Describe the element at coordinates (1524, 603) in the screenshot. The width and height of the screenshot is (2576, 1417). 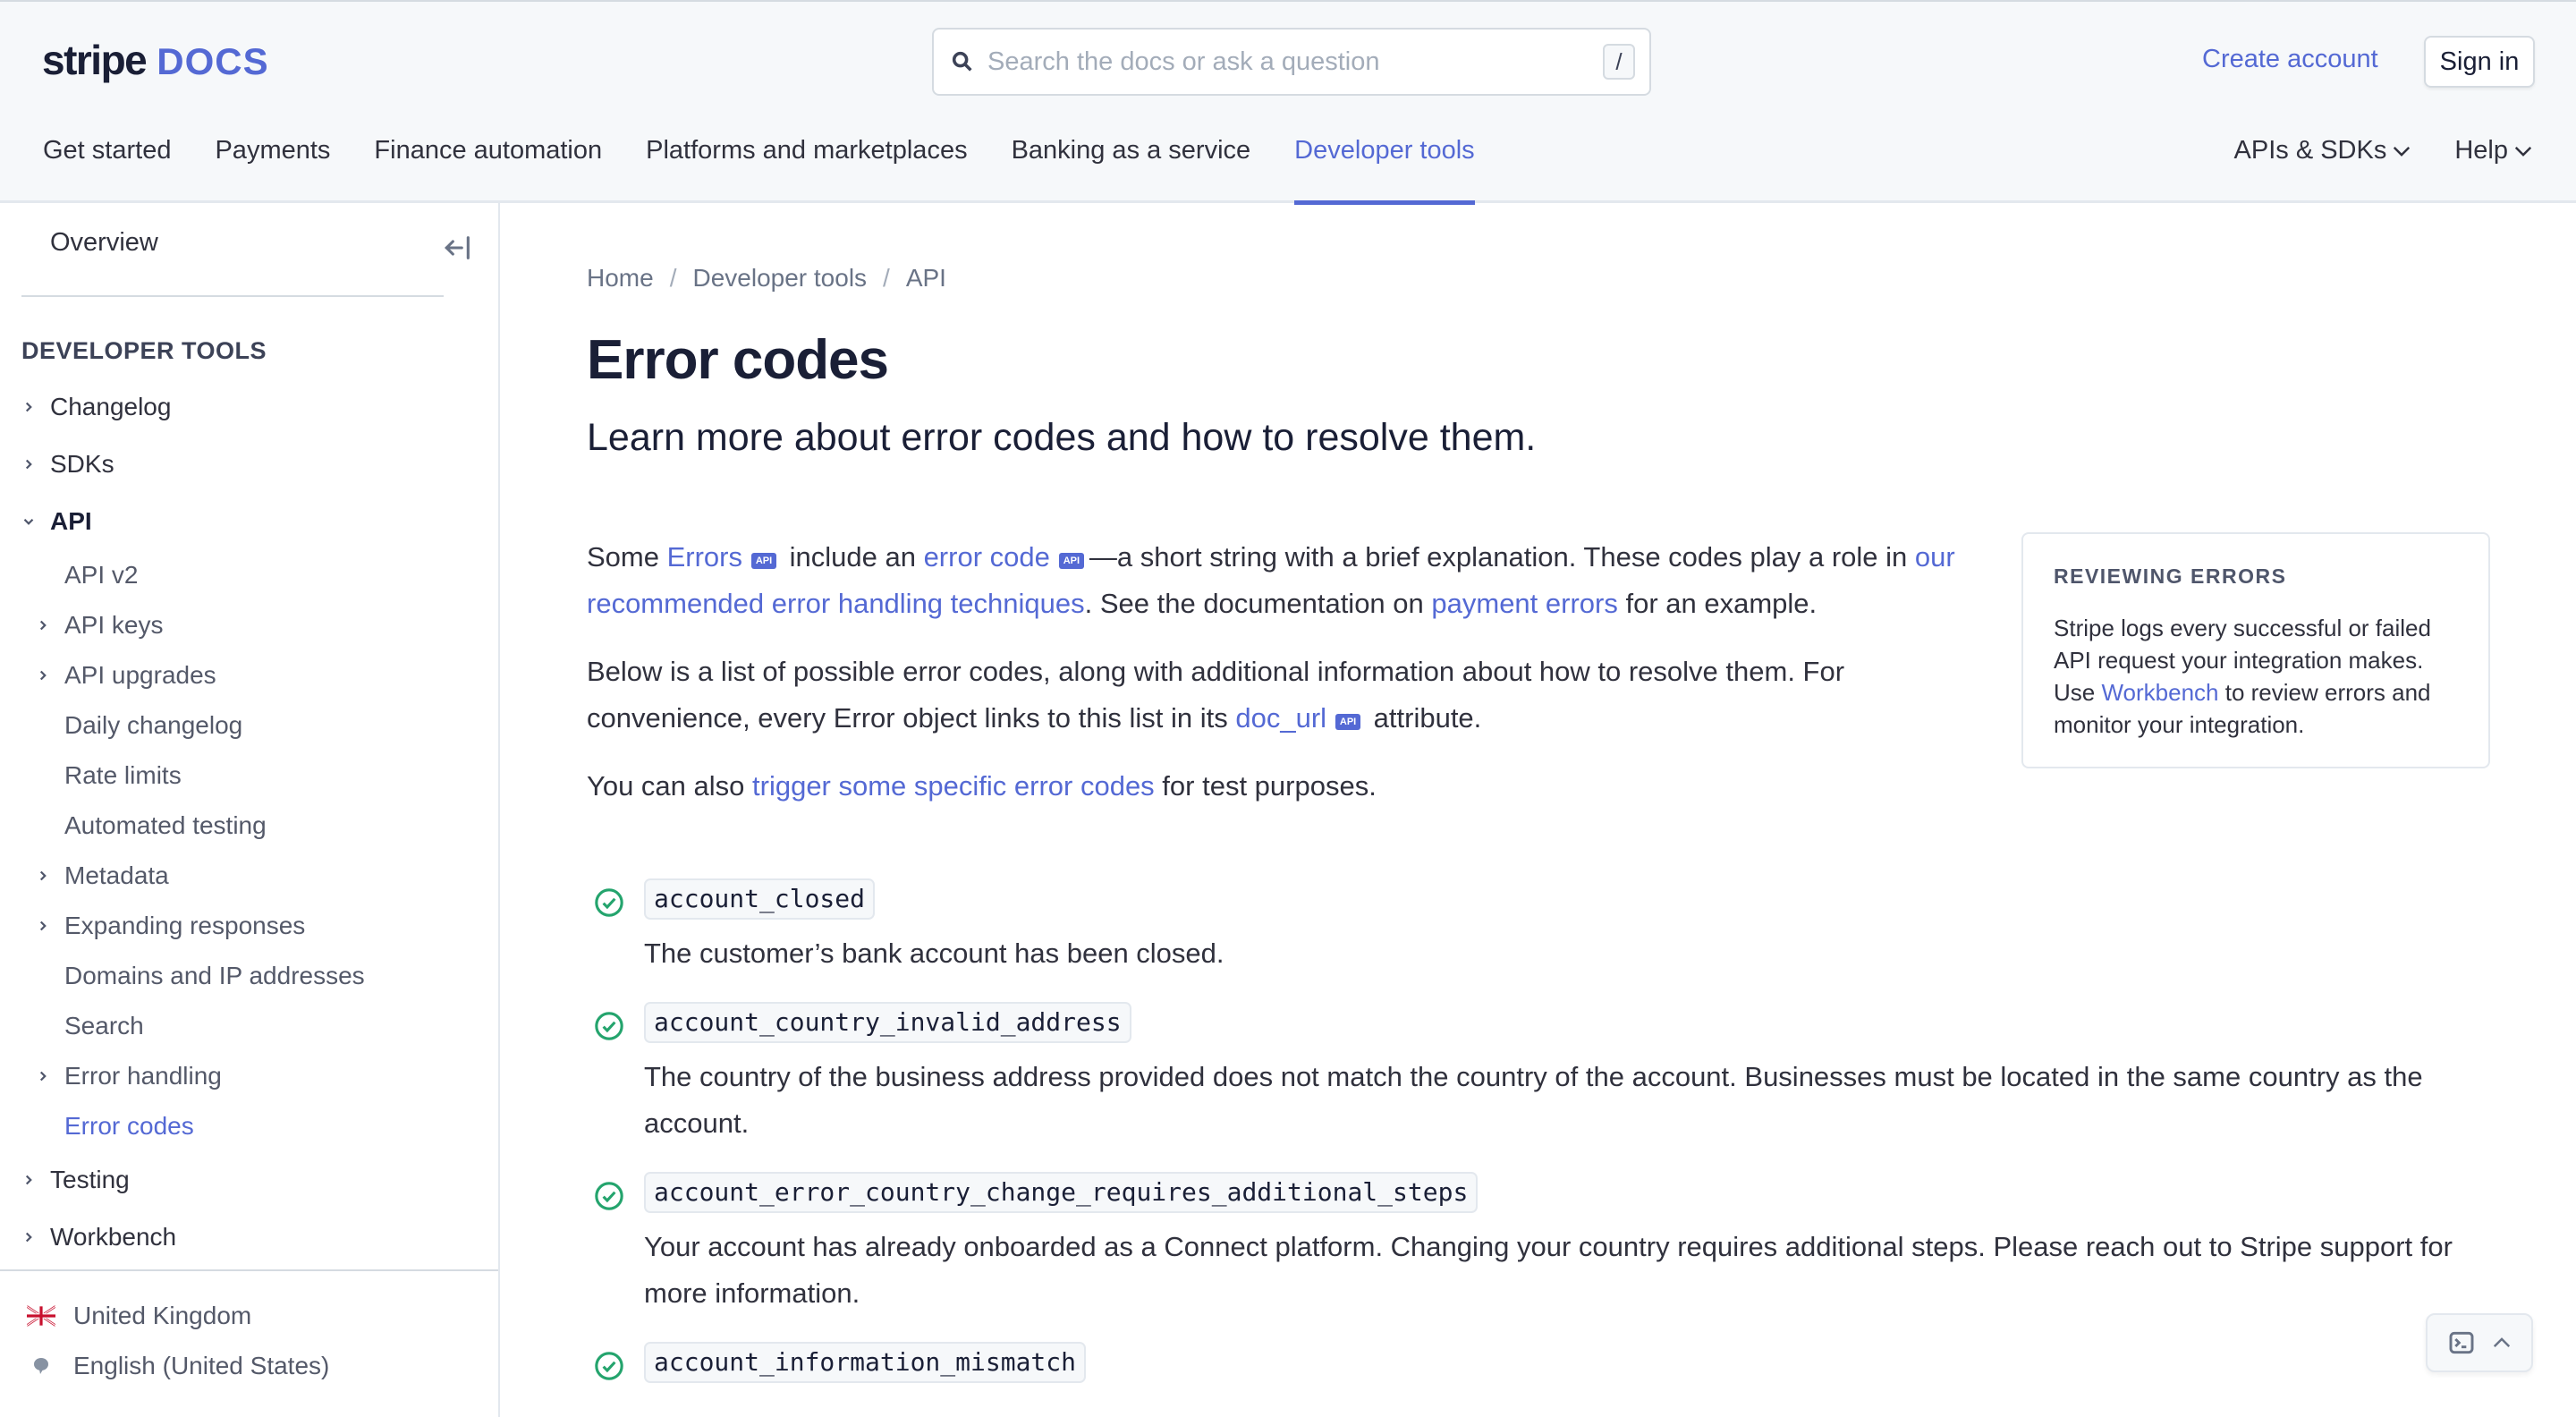
I see `payment-errors-link: payment errors` at that location.